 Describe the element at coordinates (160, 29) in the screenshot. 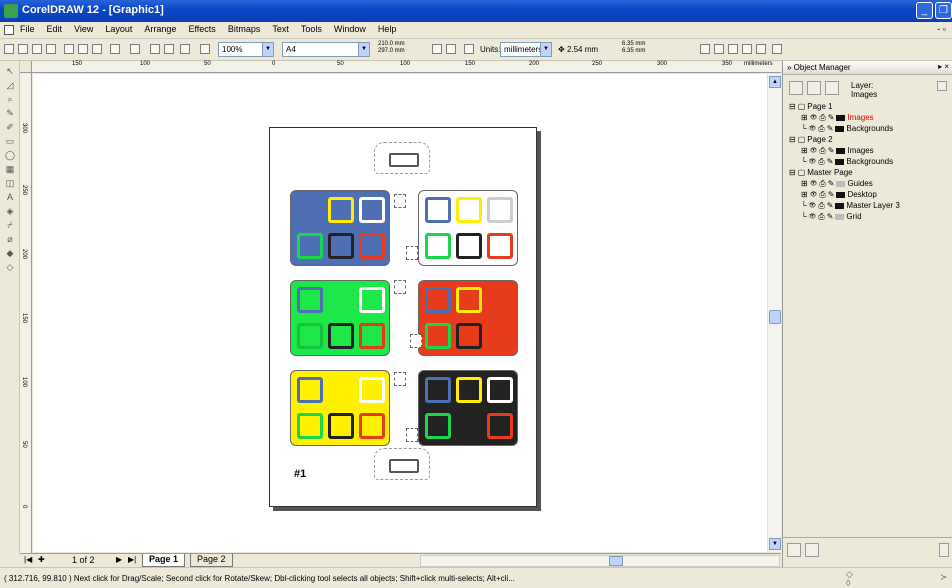

I see `menu-arrange: Arrange` at that location.